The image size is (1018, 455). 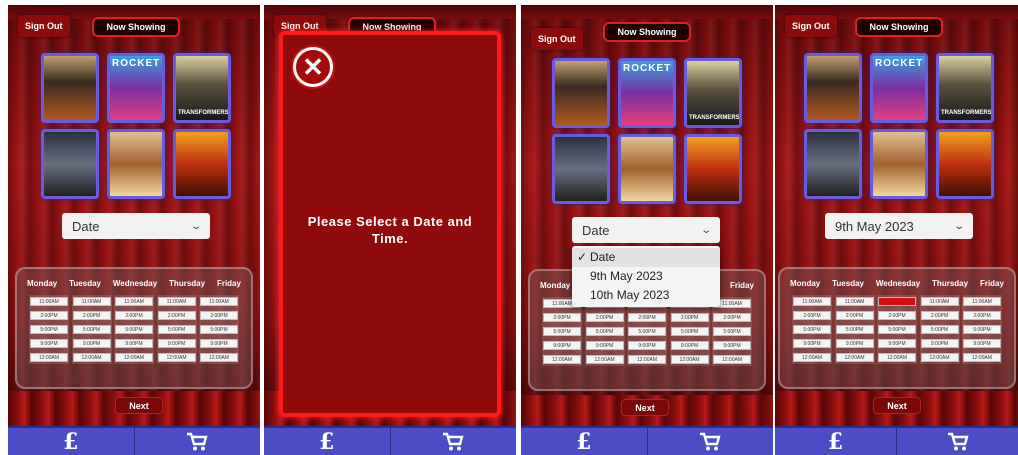 I want to click on date-select: Date ⌄, so click(x=136, y=226).